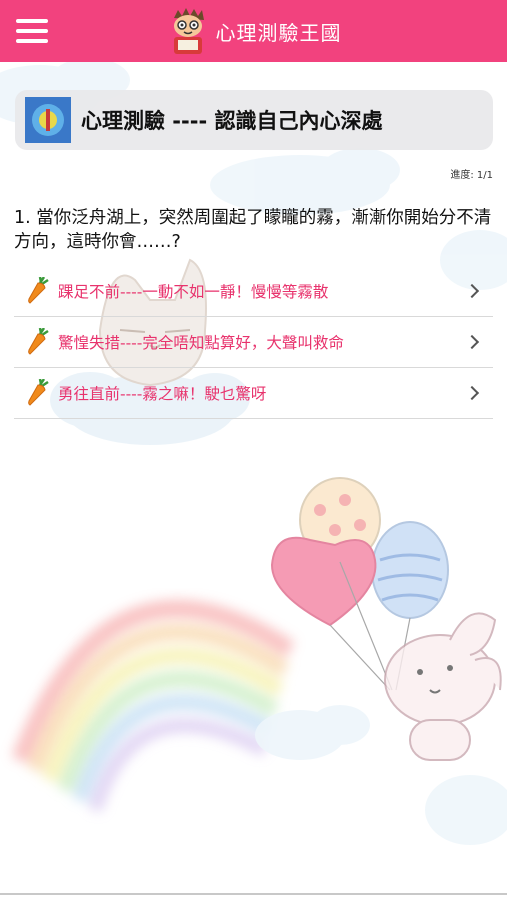 Image resolution: width=507 pixels, height=900 pixels. I want to click on mascot-logo-icon, so click(188, 31).